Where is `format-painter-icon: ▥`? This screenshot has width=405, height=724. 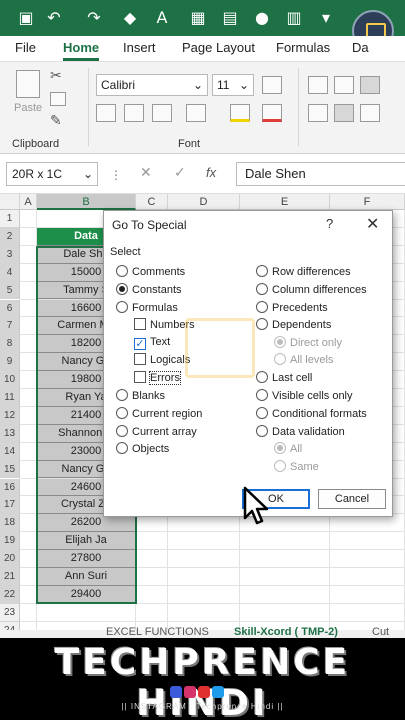
format-painter-icon: ▥ is located at coordinates (294, 18).